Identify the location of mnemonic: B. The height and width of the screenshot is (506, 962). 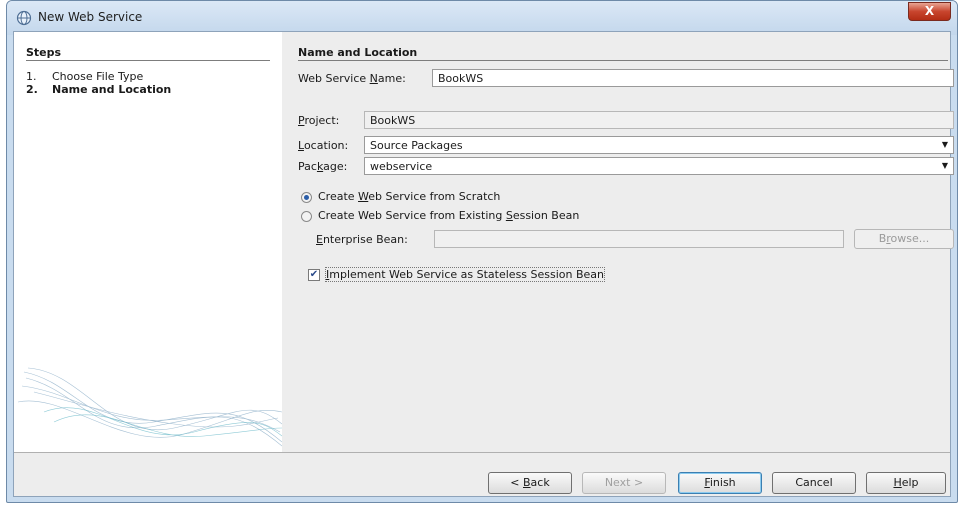
(527, 482).